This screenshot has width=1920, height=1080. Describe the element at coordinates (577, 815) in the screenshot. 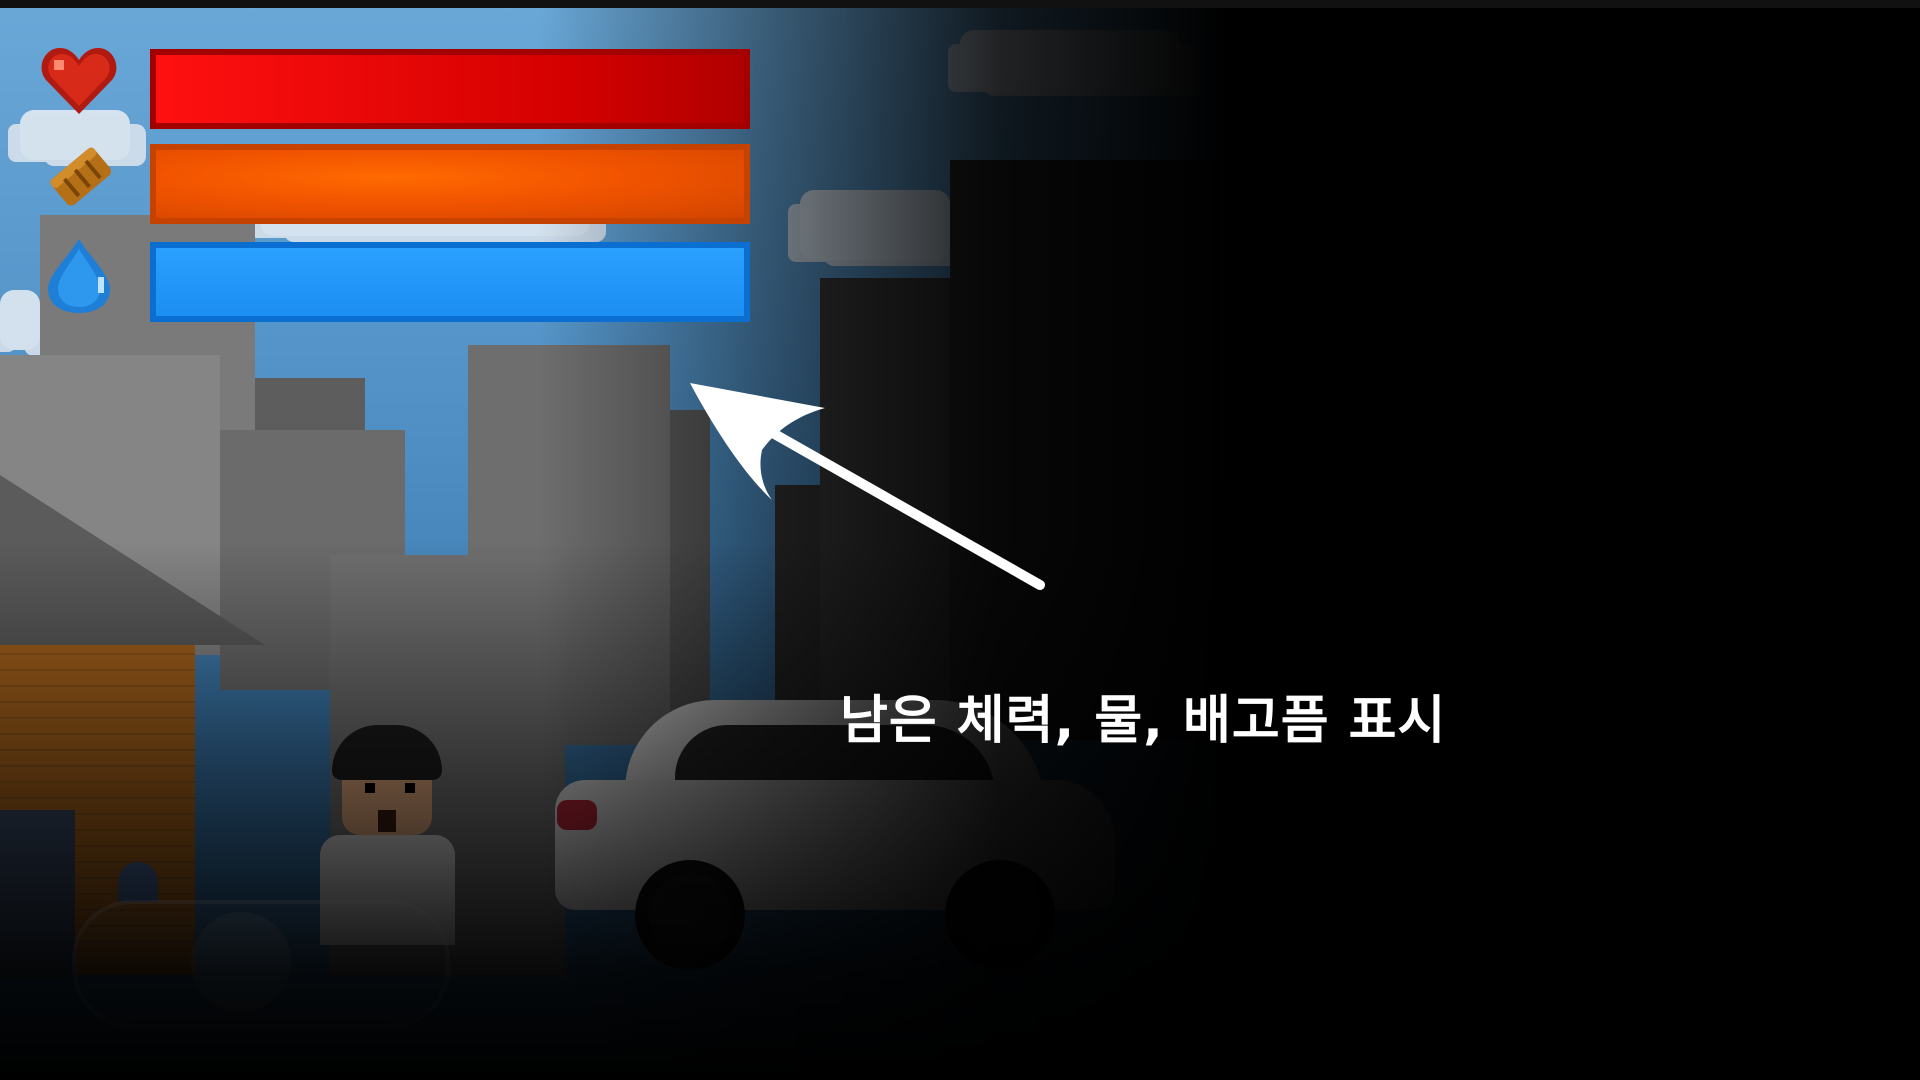

I see `car-tail-light` at that location.